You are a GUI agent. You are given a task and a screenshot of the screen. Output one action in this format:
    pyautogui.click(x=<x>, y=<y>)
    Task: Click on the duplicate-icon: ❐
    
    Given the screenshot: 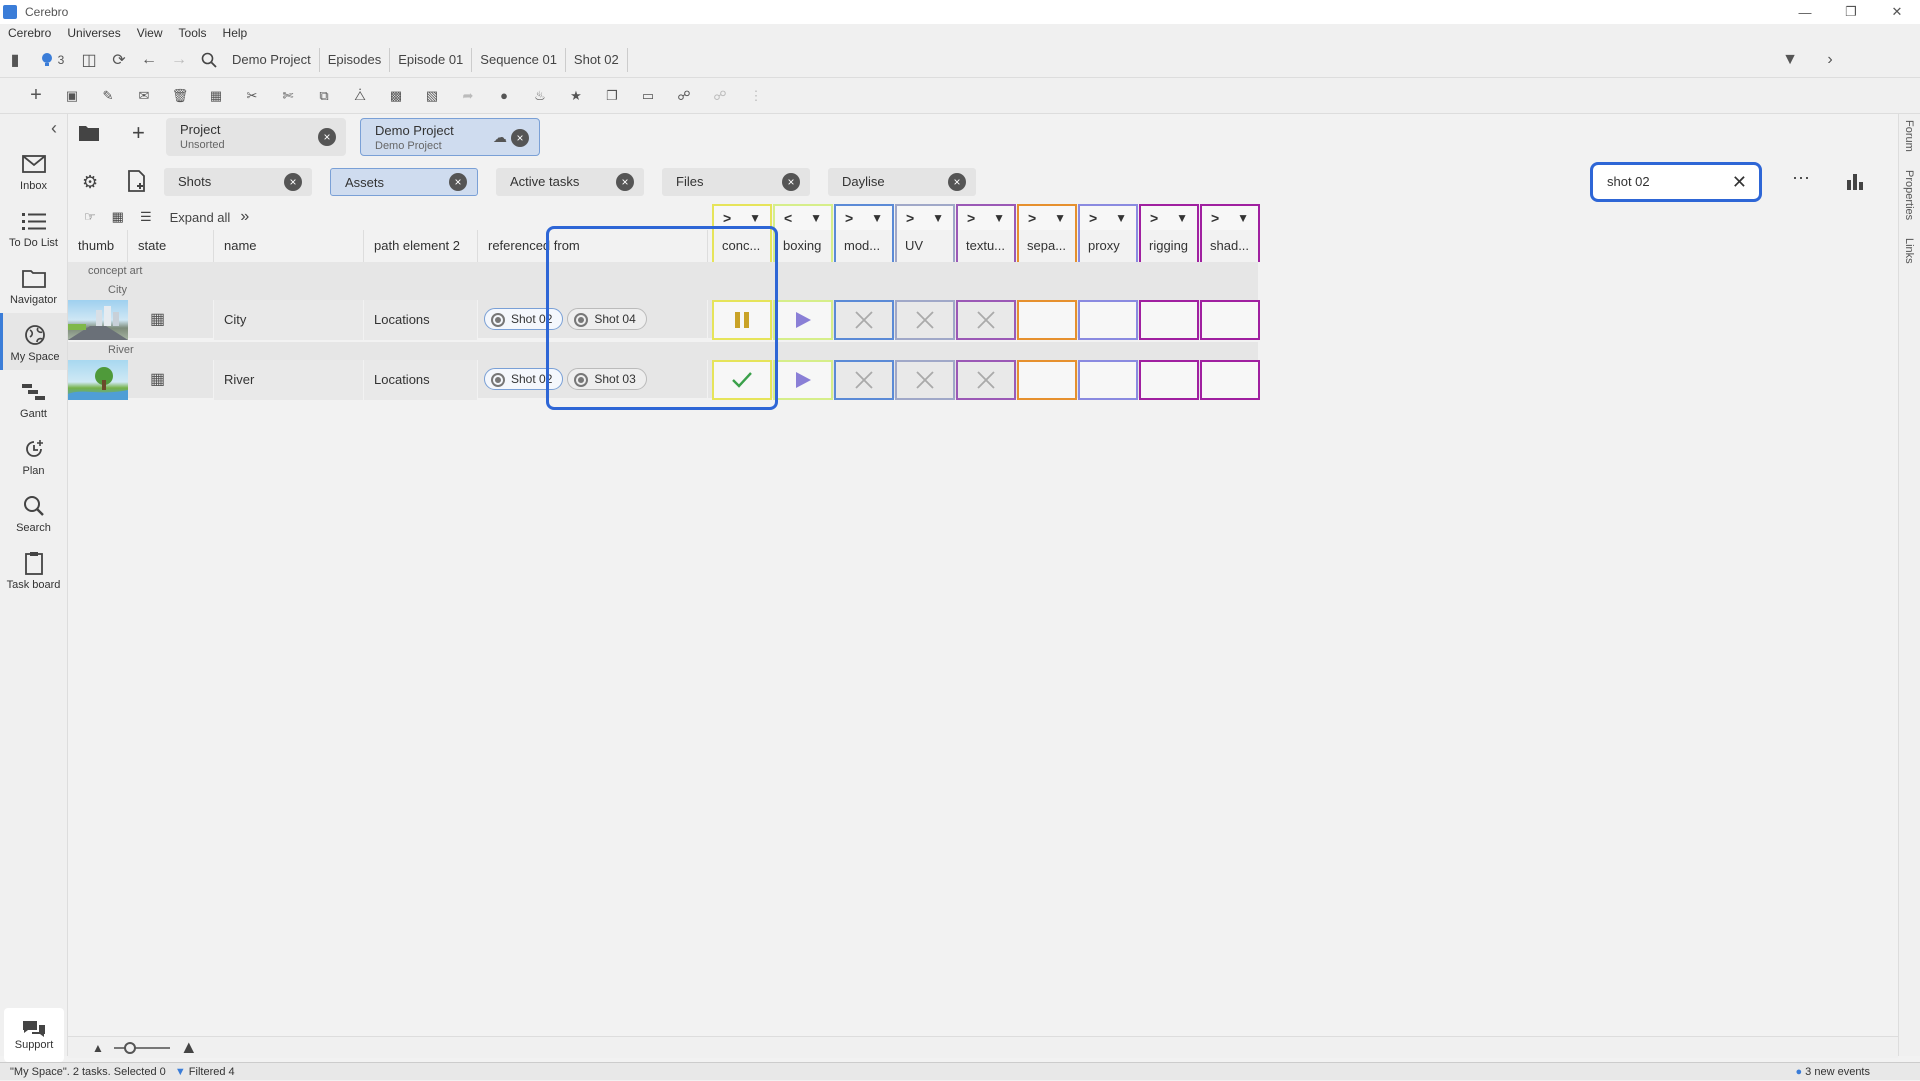 What is the action you would take?
    pyautogui.click(x=612, y=96)
    